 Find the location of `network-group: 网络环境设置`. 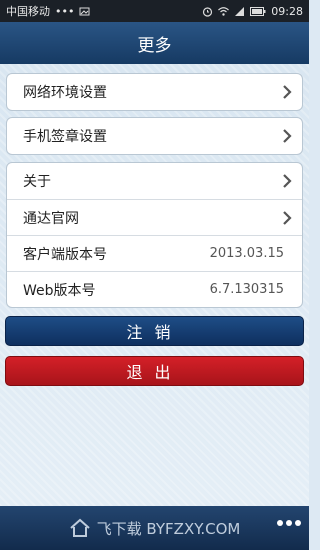

network-group: 网络环境设置 is located at coordinates (154, 92).